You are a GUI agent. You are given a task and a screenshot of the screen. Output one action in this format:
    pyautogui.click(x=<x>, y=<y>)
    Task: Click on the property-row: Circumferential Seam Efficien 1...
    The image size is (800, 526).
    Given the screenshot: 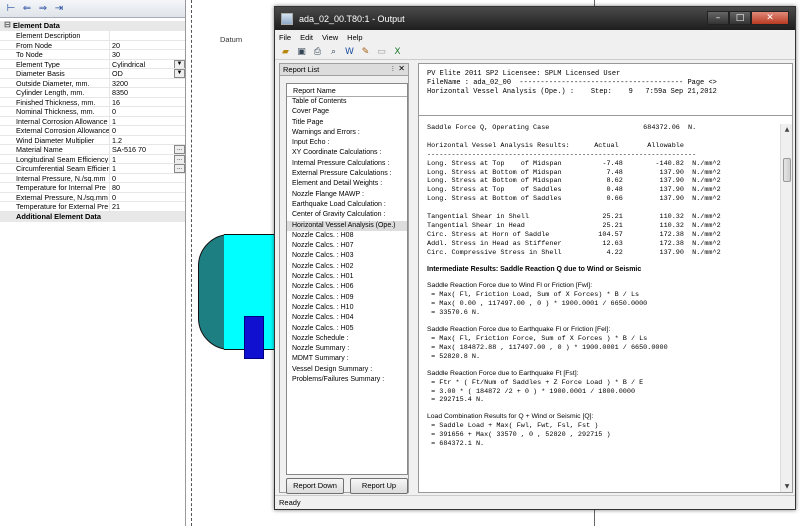 What is the action you would take?
    pyautogui.click(x=92, y=169)
    